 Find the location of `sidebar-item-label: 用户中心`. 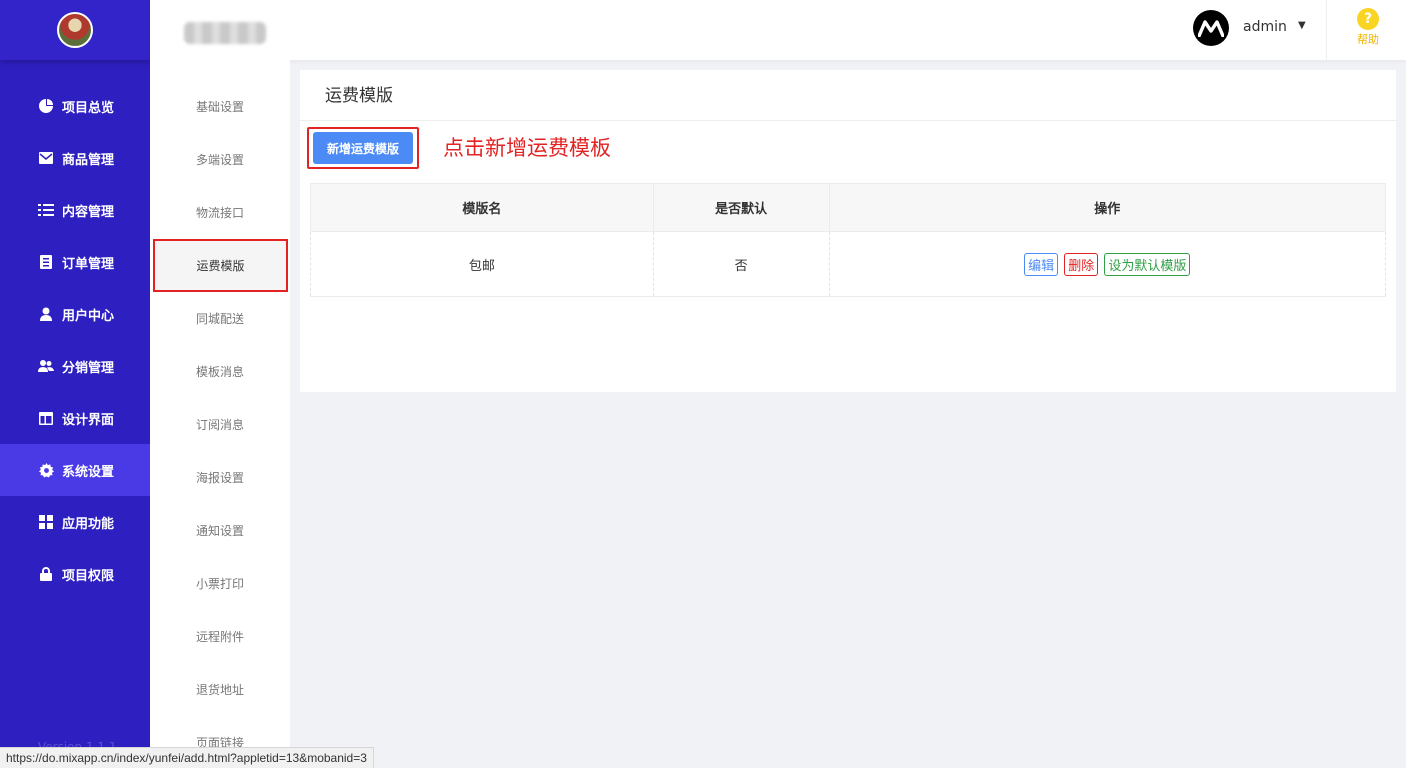

sidebar-item-label: 用户中心 is located at coordinates (88, 316).